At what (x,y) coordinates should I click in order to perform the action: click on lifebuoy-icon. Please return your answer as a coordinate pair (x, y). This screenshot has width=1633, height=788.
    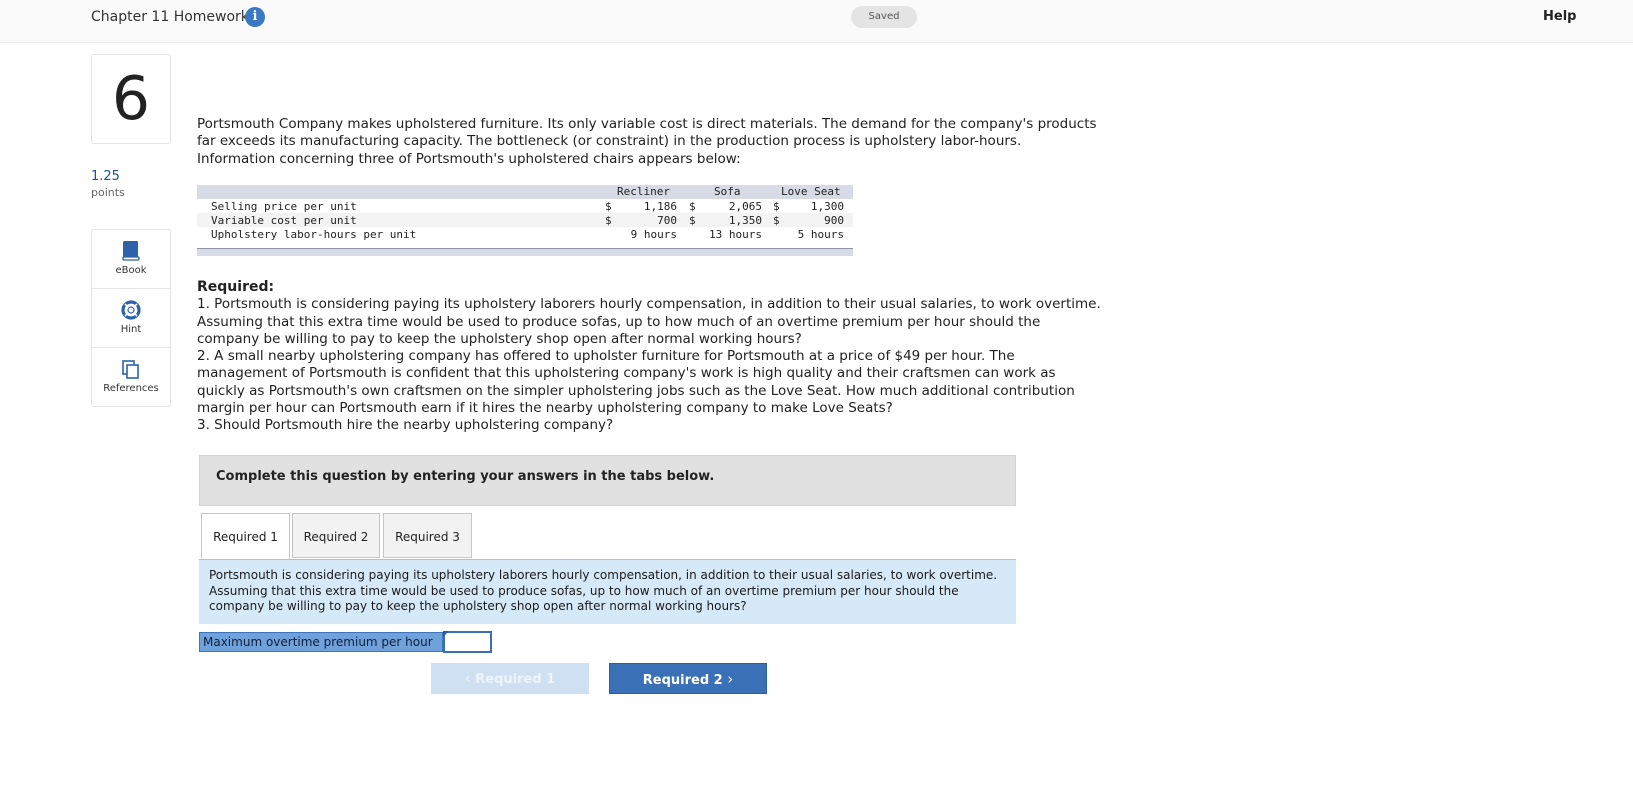
    Looking at the image, I should click on (131, 310).